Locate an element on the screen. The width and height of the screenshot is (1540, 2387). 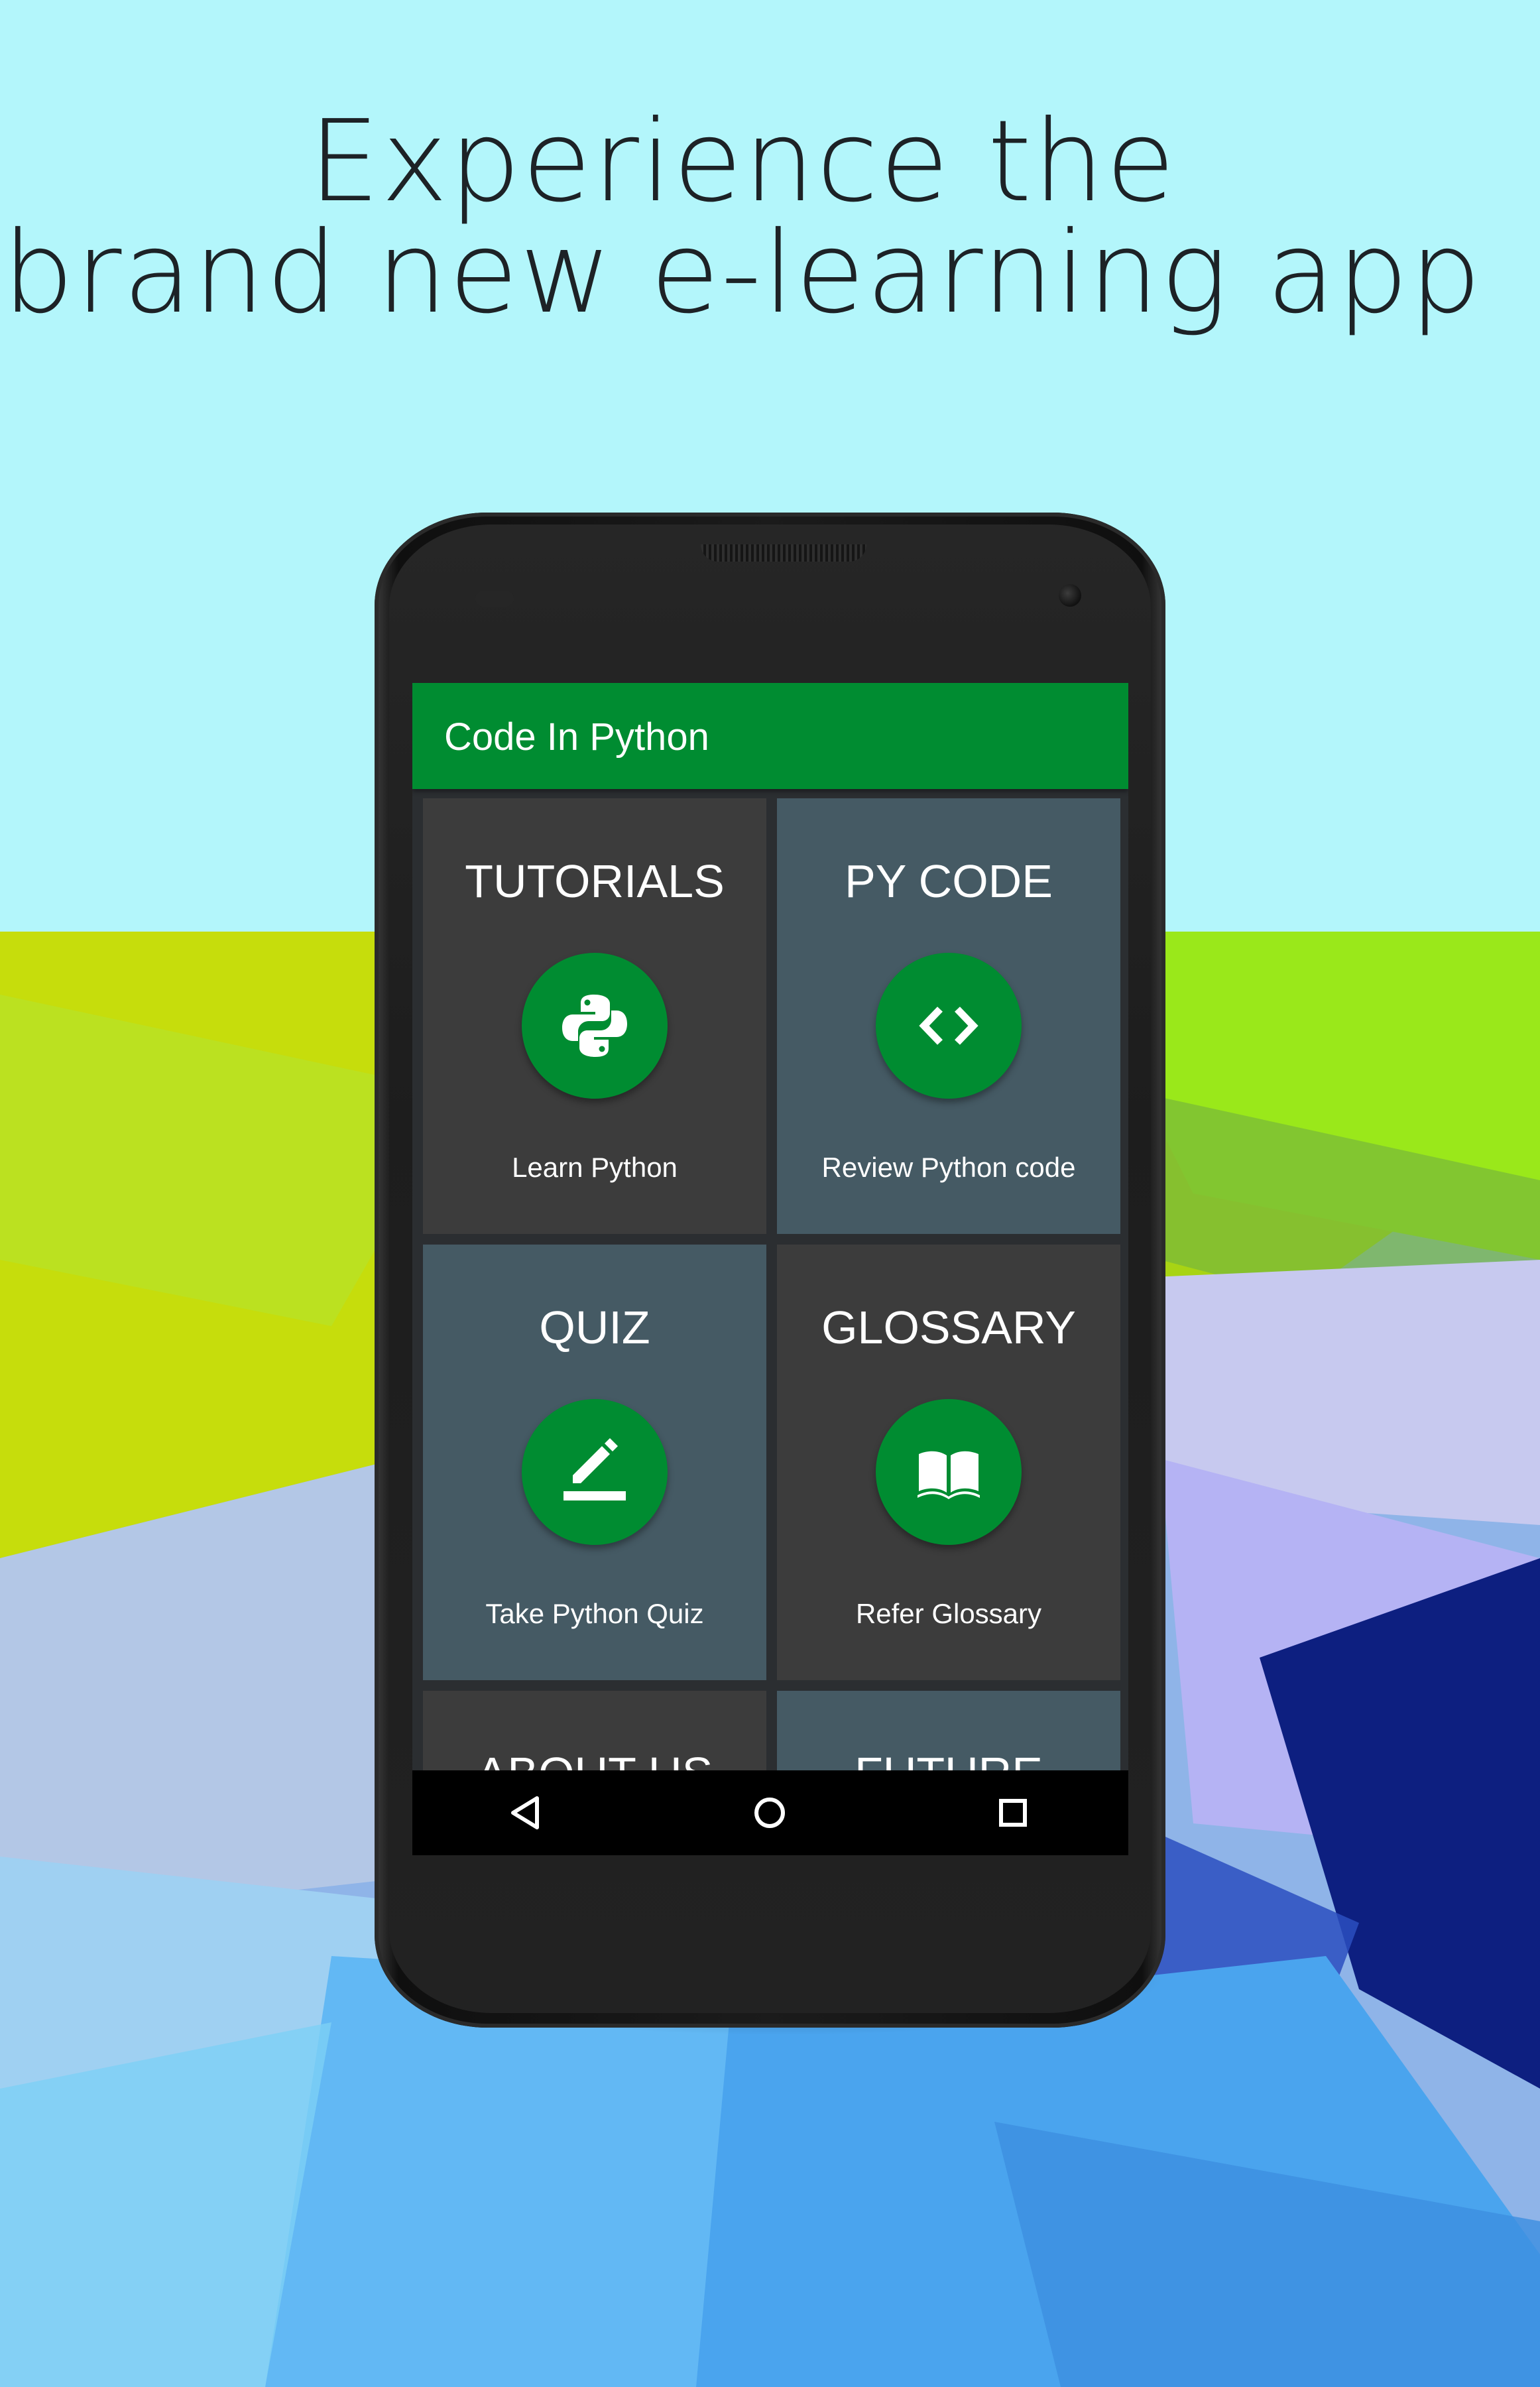
proximity-sensor is located at coordinates (495, 599).